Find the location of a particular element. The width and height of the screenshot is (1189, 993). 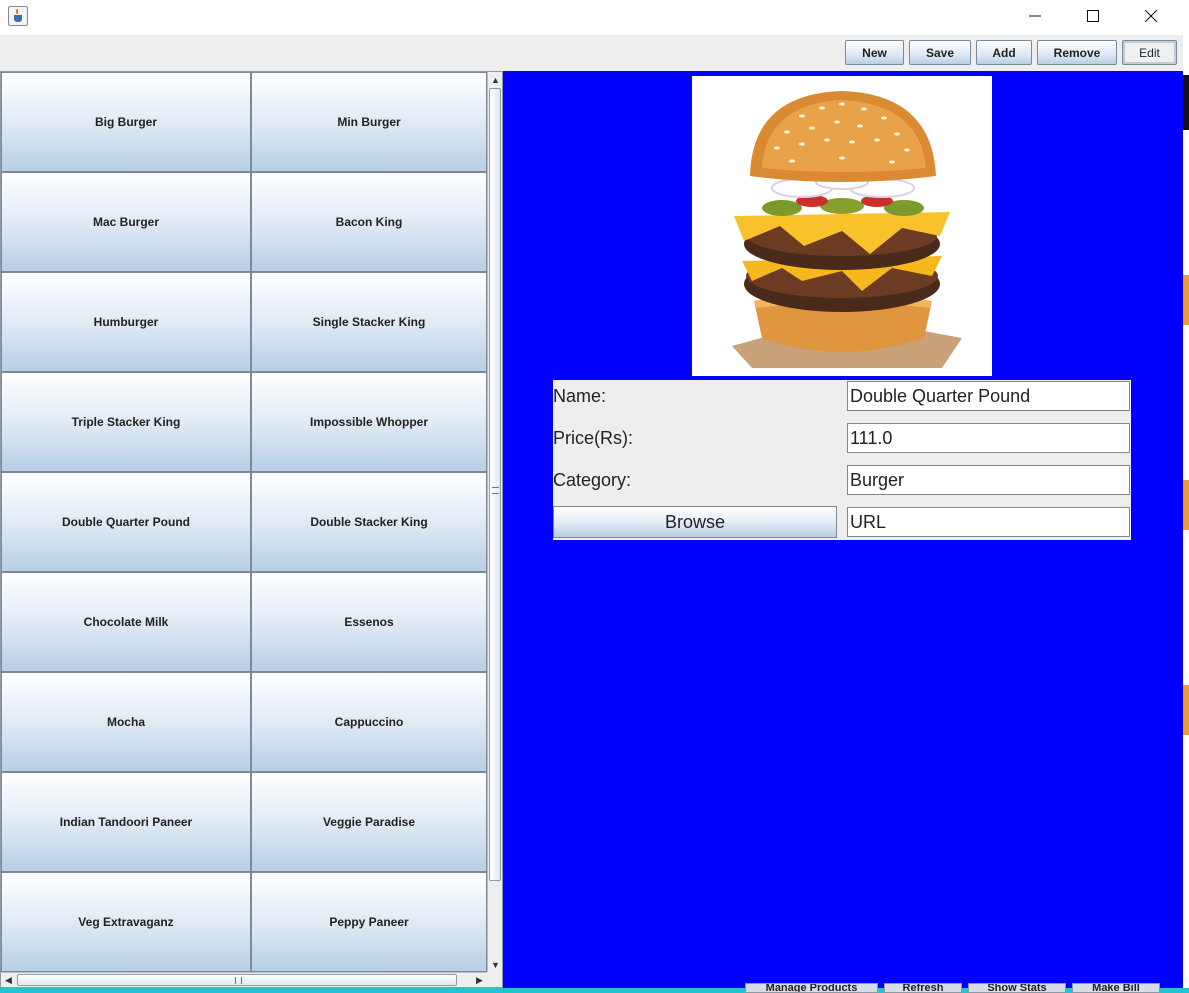

product-button: Double Quarter Pound is located at coordinates (126, 522).